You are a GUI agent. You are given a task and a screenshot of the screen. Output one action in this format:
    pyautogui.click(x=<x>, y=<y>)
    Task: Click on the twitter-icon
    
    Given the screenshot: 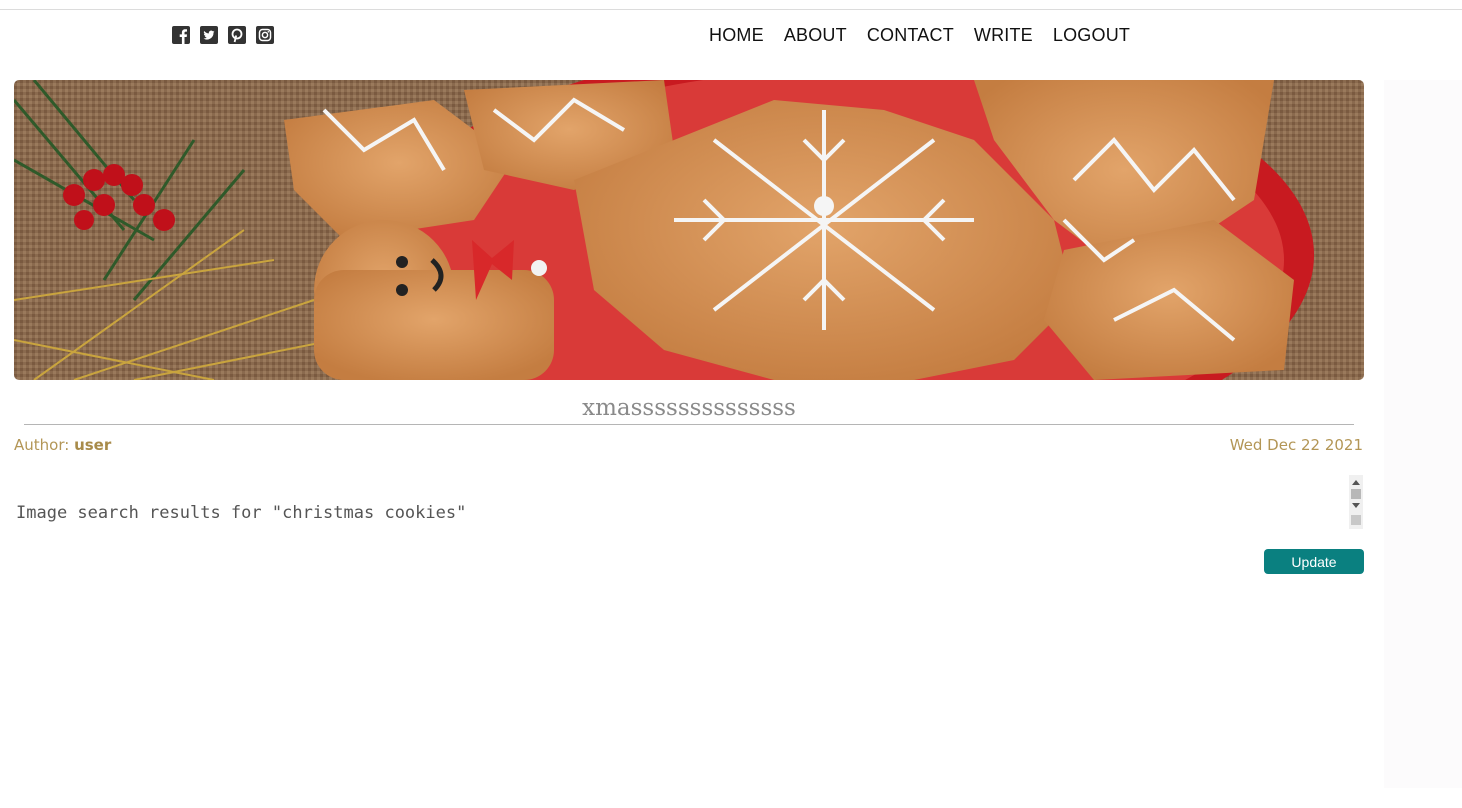 What is the action you would take?
    pyautogui.click(x=209, y=35)
    